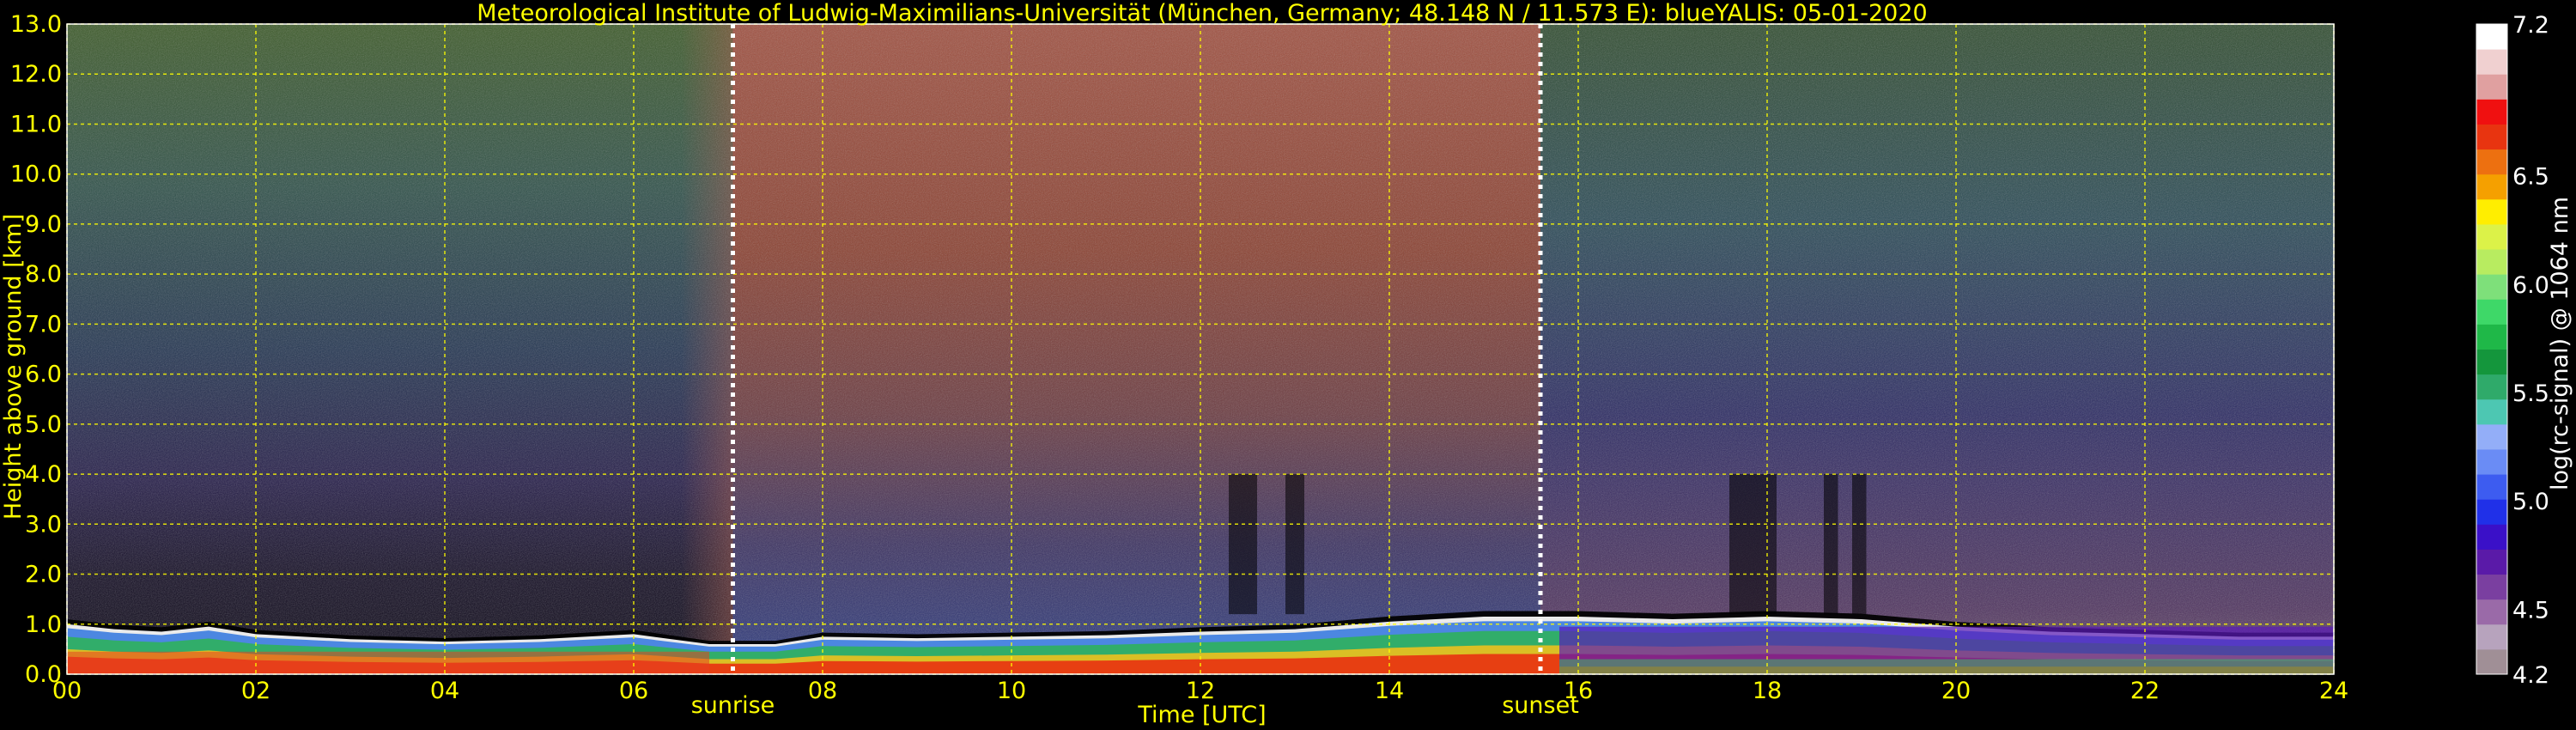 The width and height of the screenshot is (2576, 730). What do you see at coordinates (444, 691) in the screenshot?
I see `x-tick-label: 04` at bounding box center [444, 691].